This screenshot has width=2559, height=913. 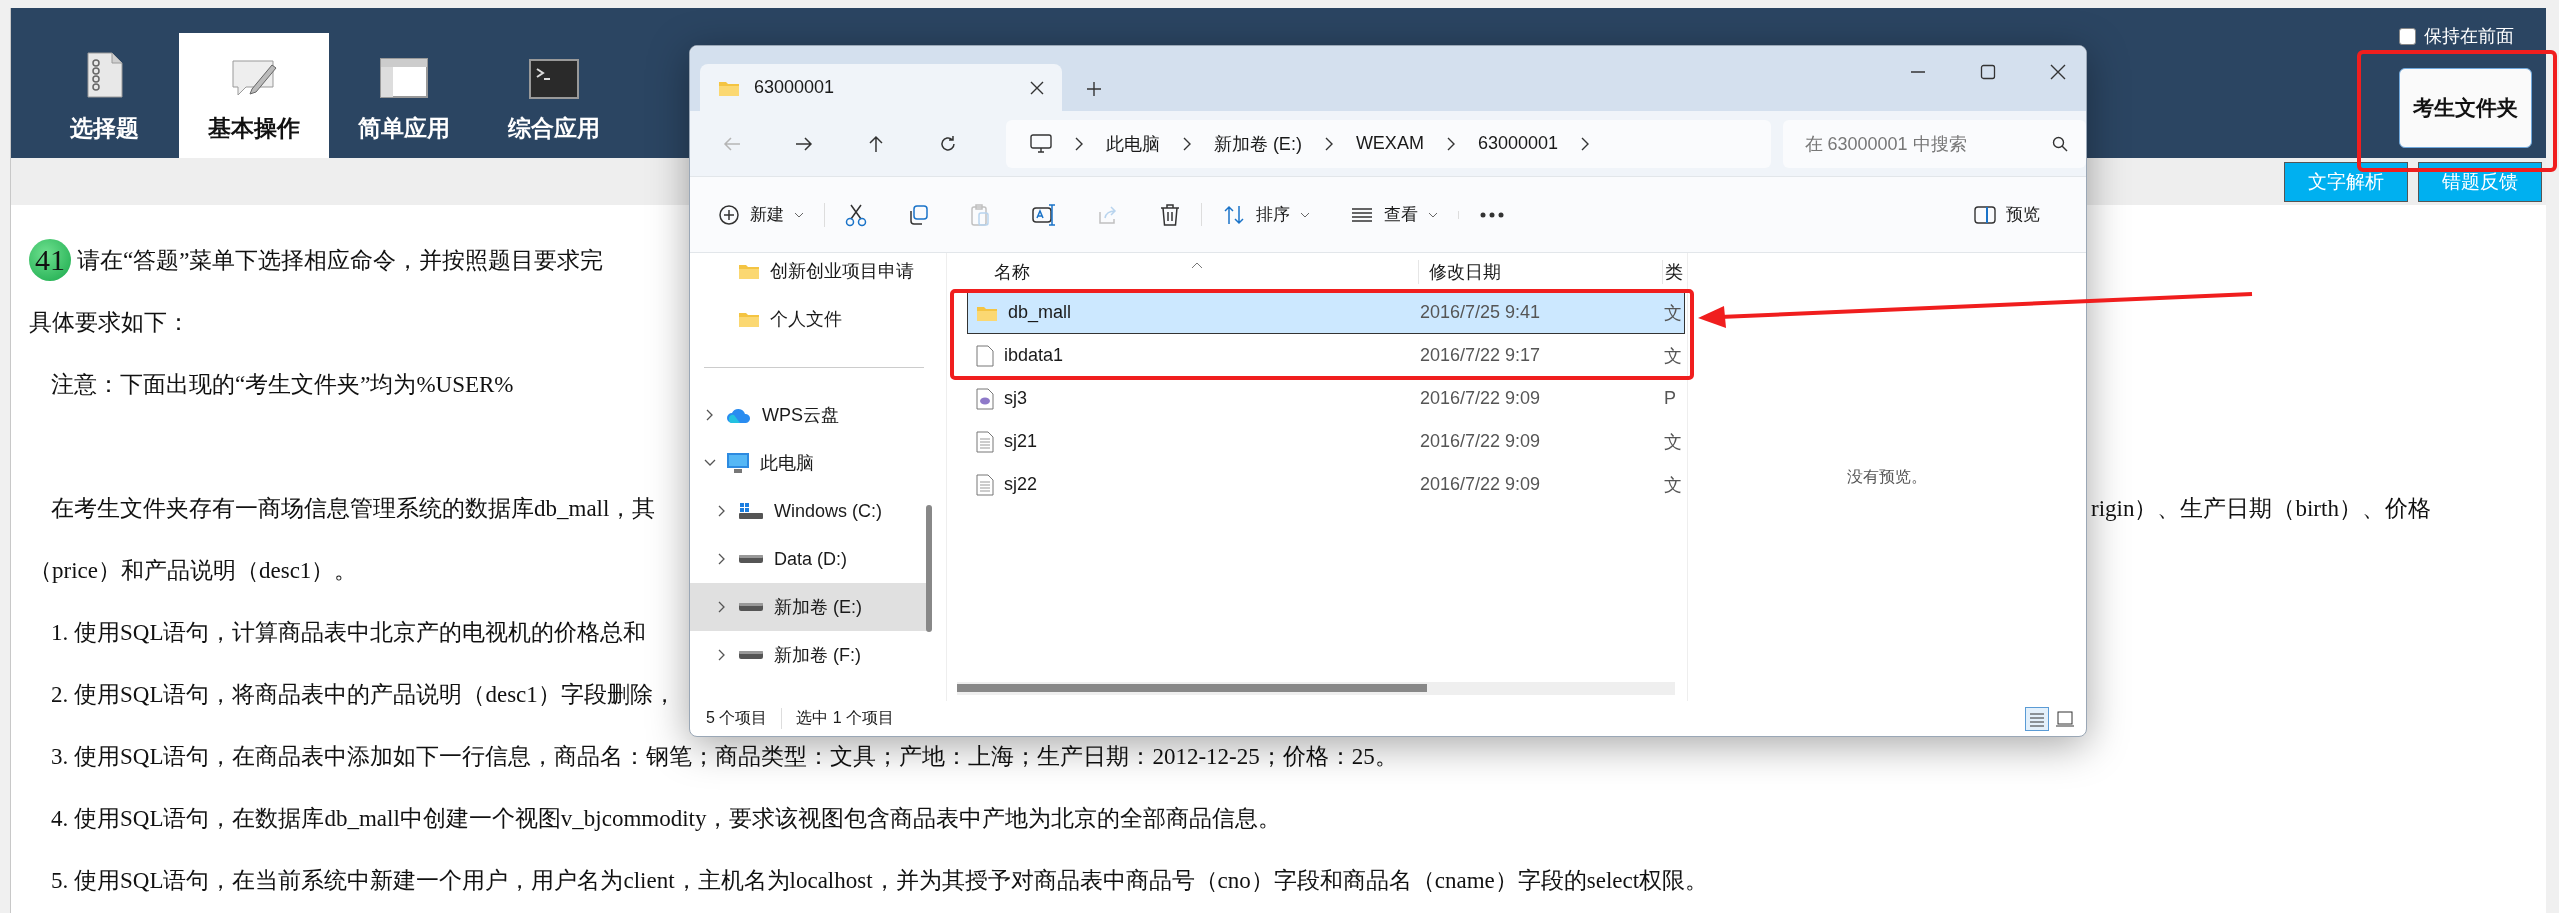 What do you see at coordinates (50, 260) in the screenshot?
I see `question-number-badge: 41` at bounding box center [50, 260].